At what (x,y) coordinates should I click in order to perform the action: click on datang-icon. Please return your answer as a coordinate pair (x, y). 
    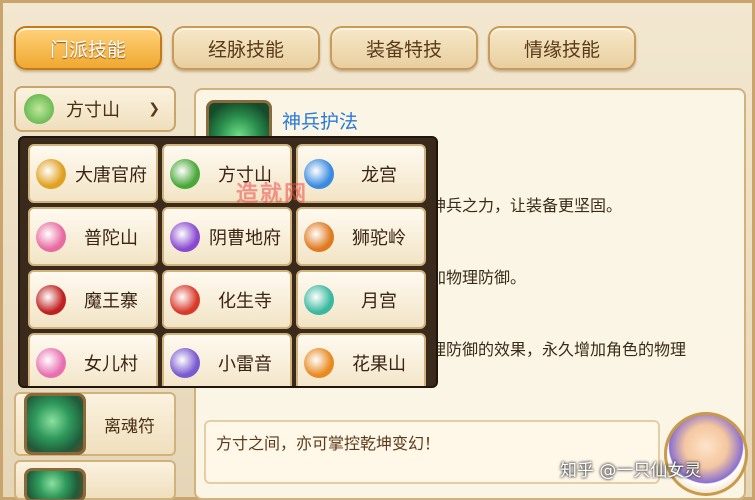
    Looking at the image, I should click on (51, 173).